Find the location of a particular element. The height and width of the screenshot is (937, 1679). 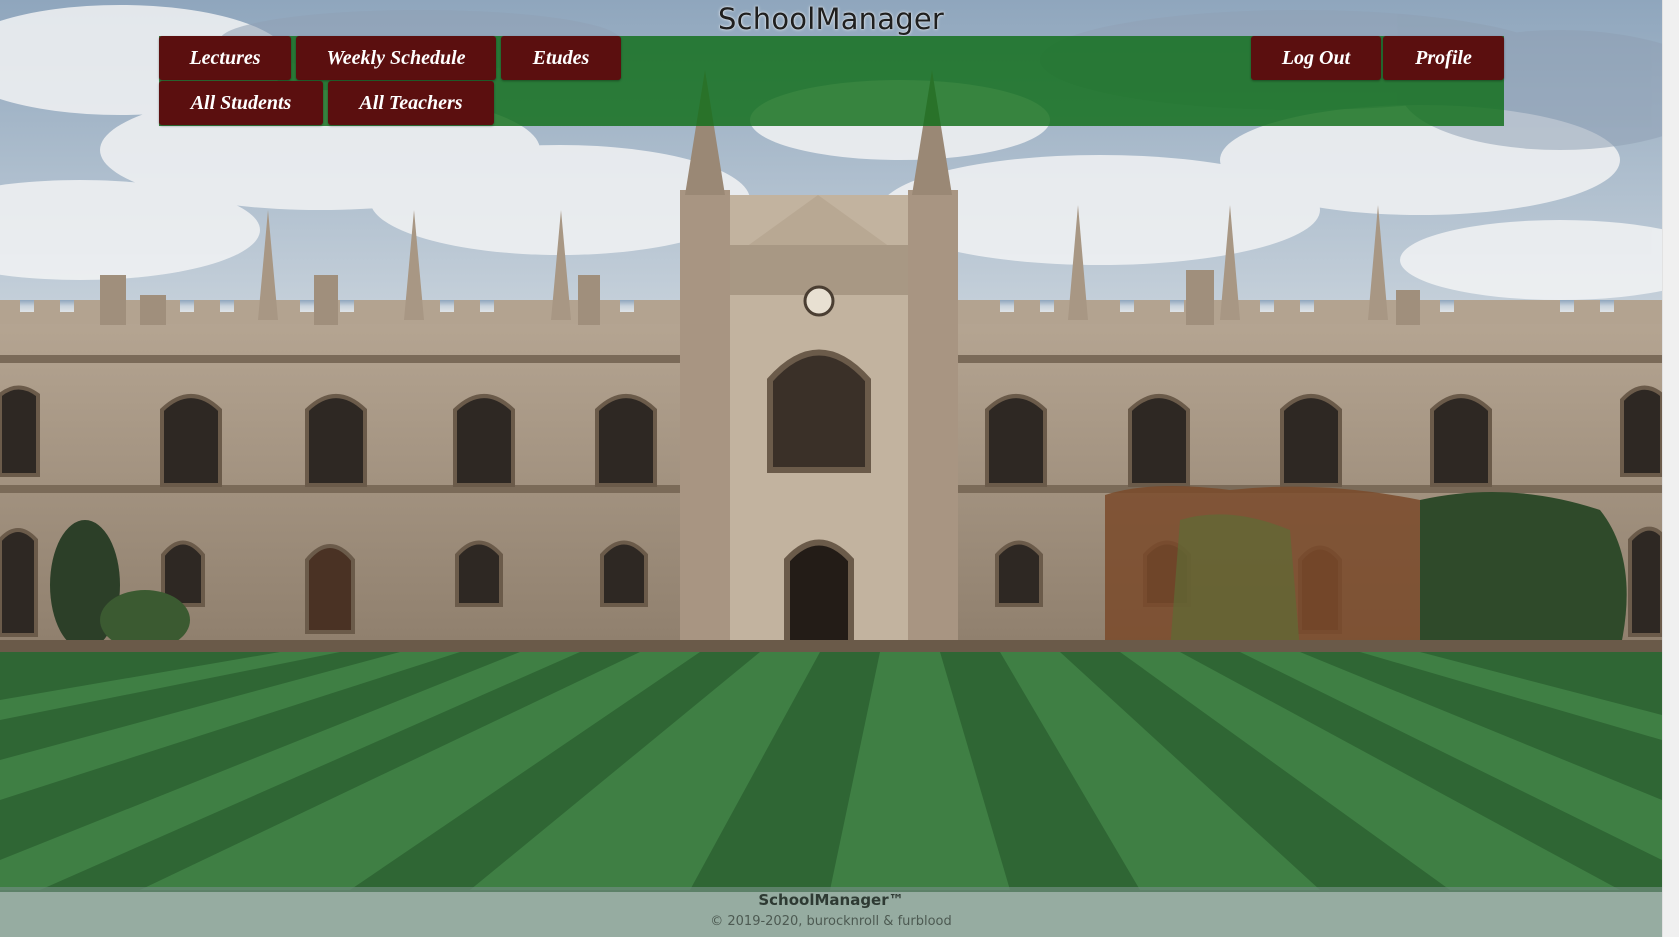

nav-button-all-students: All Students is located at coordinates (241, 103).